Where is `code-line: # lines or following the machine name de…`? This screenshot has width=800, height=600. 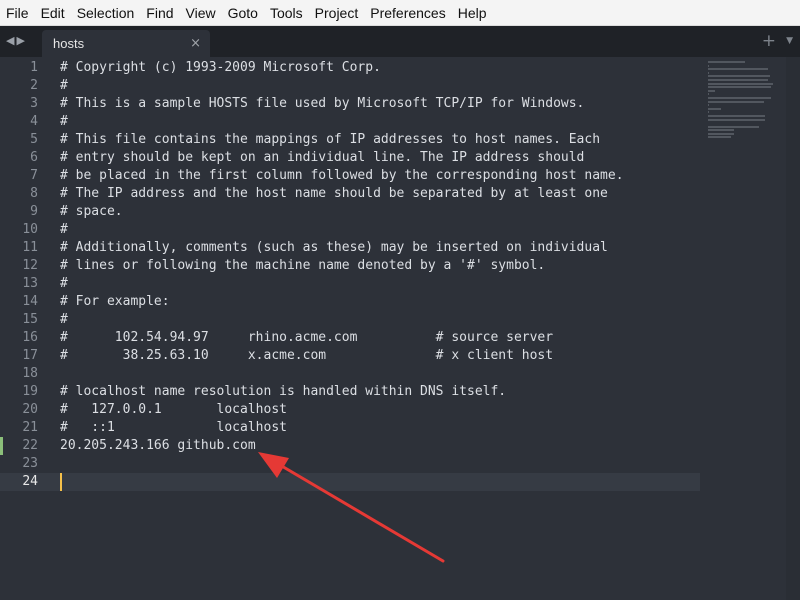 code-line: # lines or following the machine name de… is located at coordinates (380, 266).